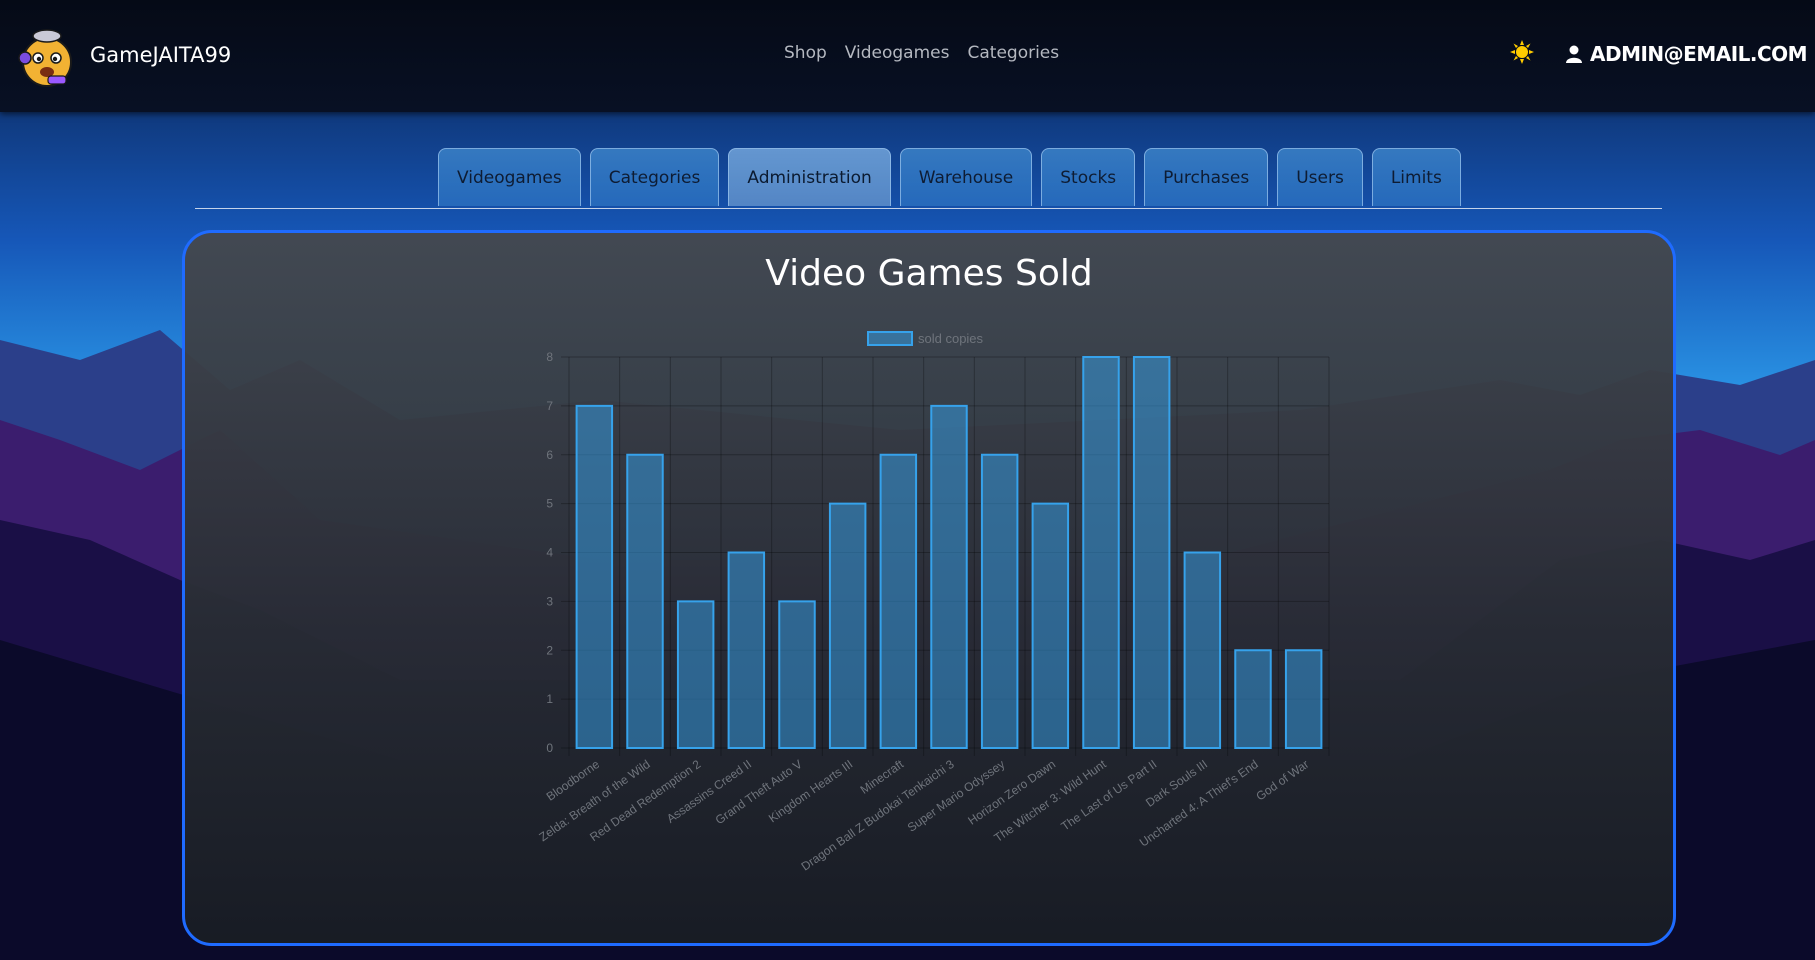 This screenshot has height=960, width=1815. Describe the element at coordinates (1320, 177) in the screenshot. I see `tab-users: Users` at that location.